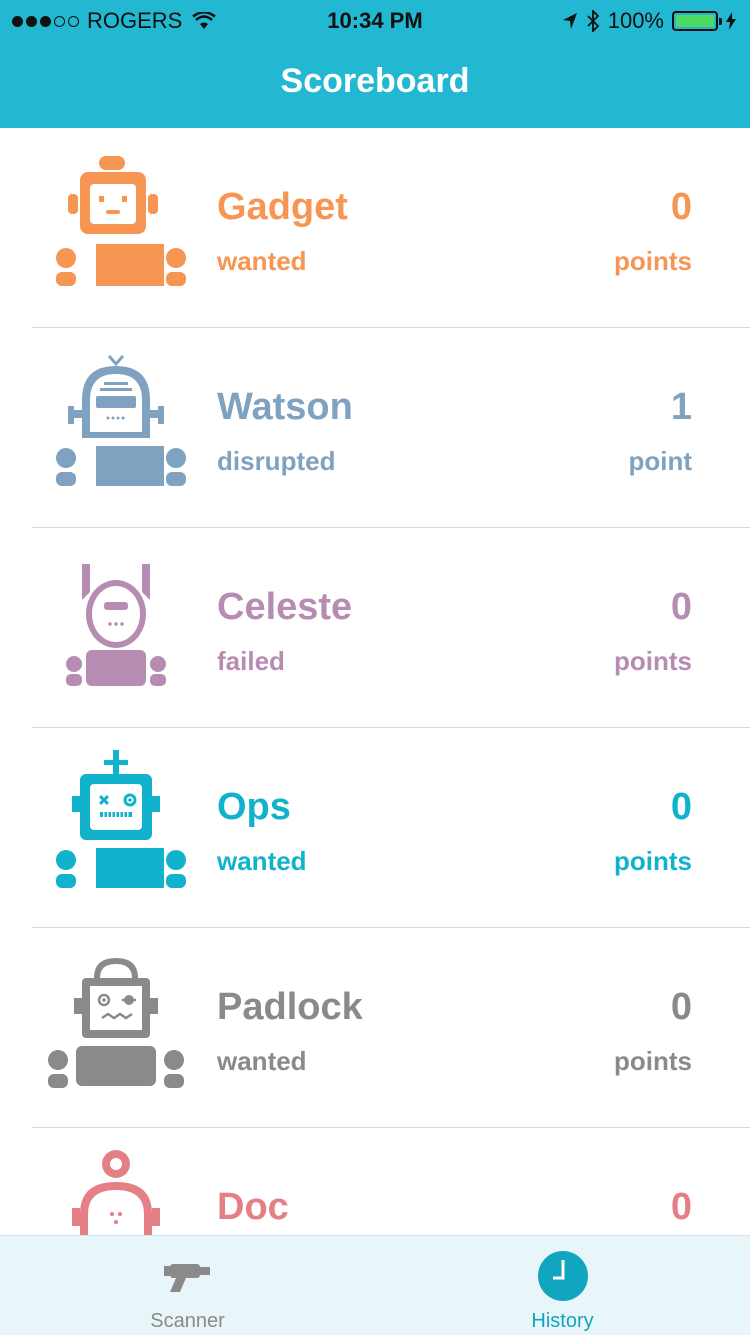  Describe the element at coordinates (569, 21) in the screenshot. I see `location-arrow-icon` at that location.